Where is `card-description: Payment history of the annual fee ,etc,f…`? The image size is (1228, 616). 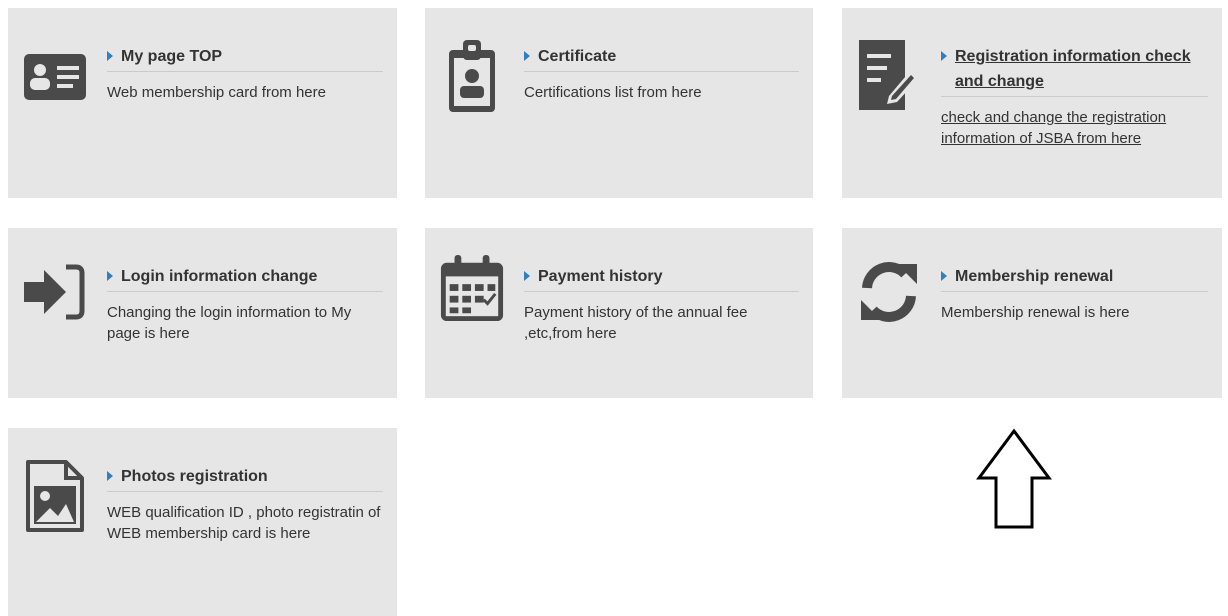
card-description: Payment history of the annual fee ,etc,f… is located at coordinates (636, 323).